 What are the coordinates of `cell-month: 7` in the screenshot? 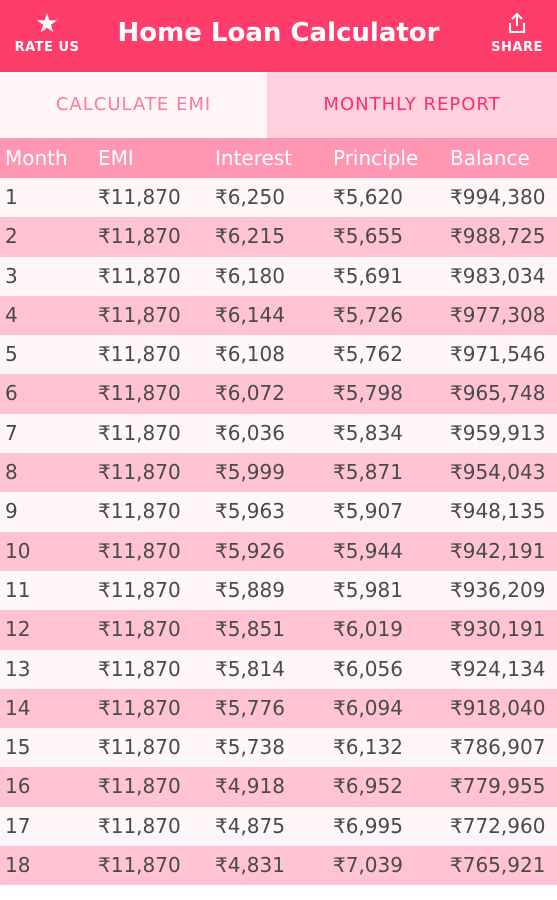 It's located at (11, 432).